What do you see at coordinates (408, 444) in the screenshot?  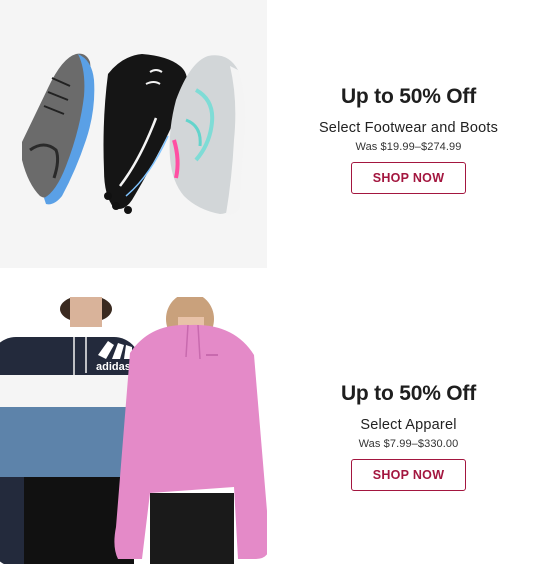 I see `promo-price-range: Was $7.99–$330.00` at bounding box center [408, 444].